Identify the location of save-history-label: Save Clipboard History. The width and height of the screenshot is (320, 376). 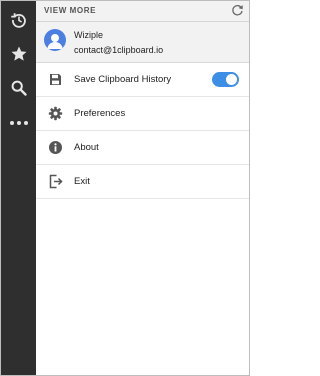
(123, 79).